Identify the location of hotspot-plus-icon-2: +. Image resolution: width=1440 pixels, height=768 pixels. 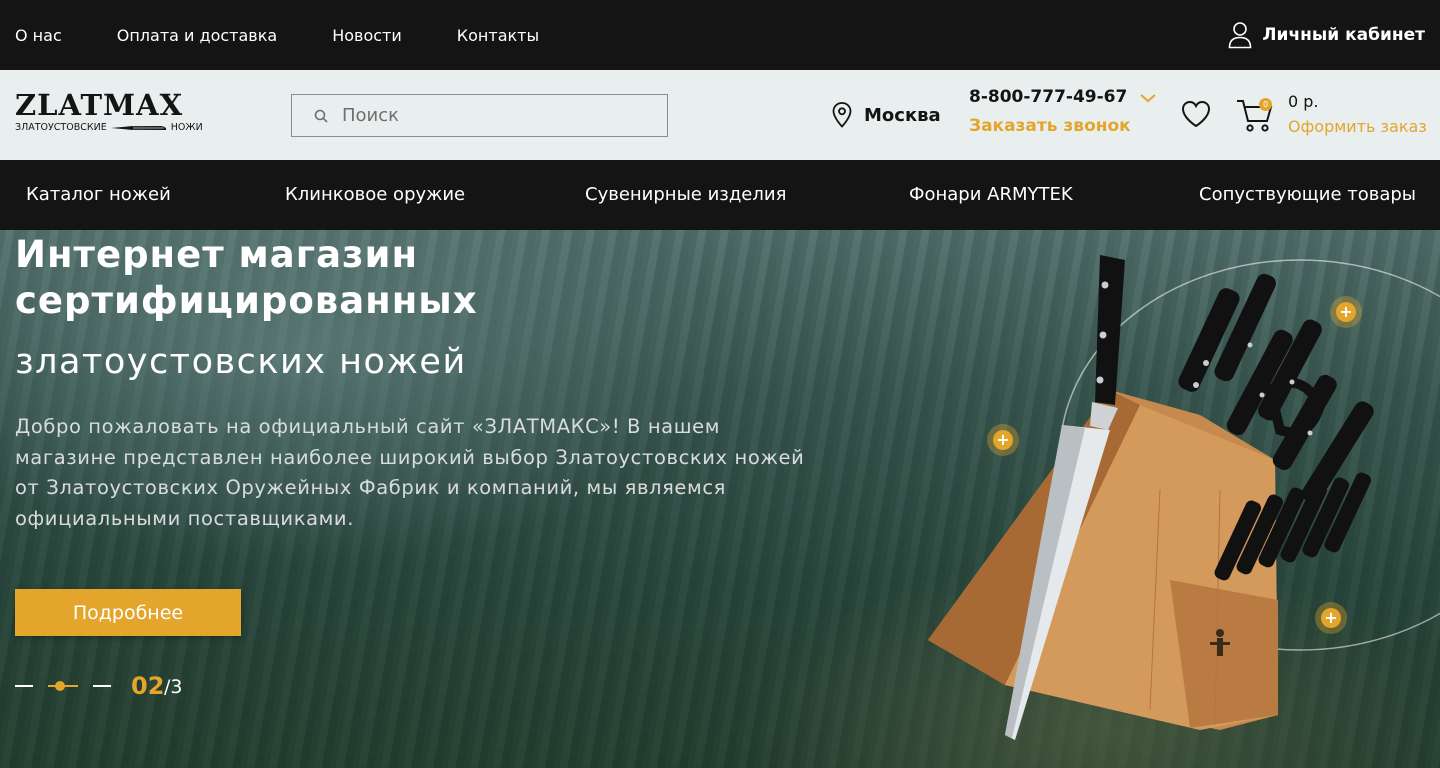
(1003, 440).